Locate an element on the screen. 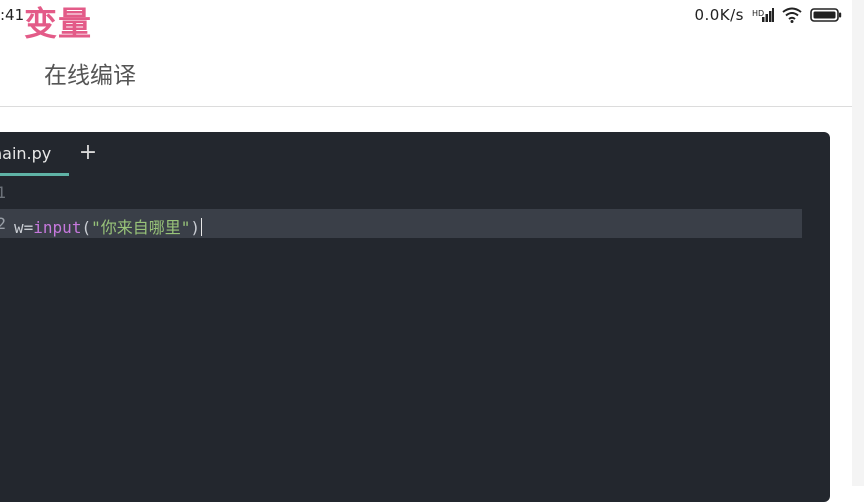  code-token-operator: = is located at coordinates (28, 227).